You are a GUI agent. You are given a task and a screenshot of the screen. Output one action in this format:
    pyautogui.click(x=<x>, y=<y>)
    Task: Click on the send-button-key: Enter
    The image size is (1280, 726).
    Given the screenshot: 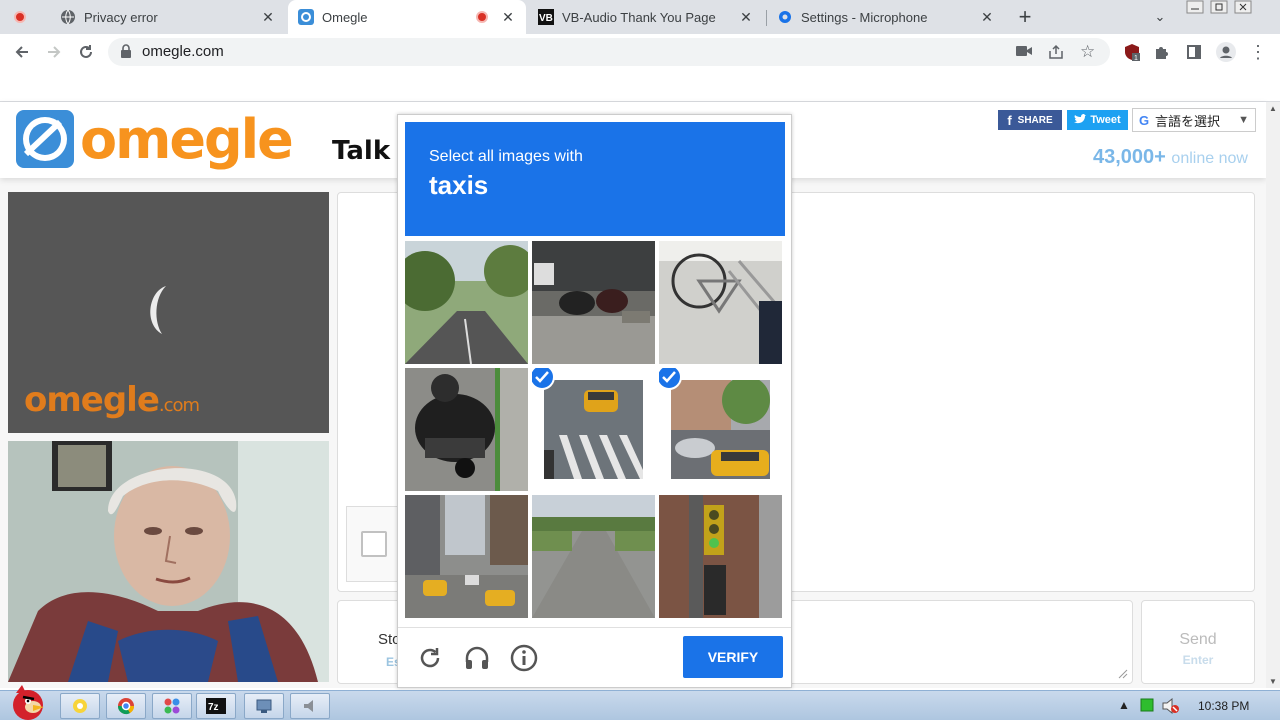 What is the action you would take?
    pyautogui.click(x=1198, y=660)
    